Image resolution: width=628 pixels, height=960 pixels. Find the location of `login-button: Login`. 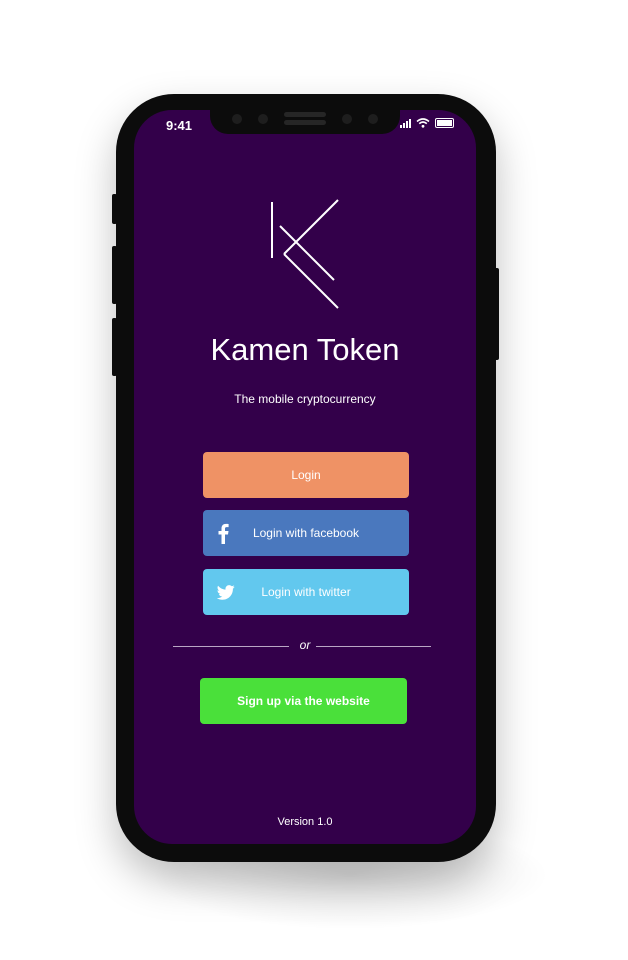

login-button: Login is located at coordinates (306, 475).